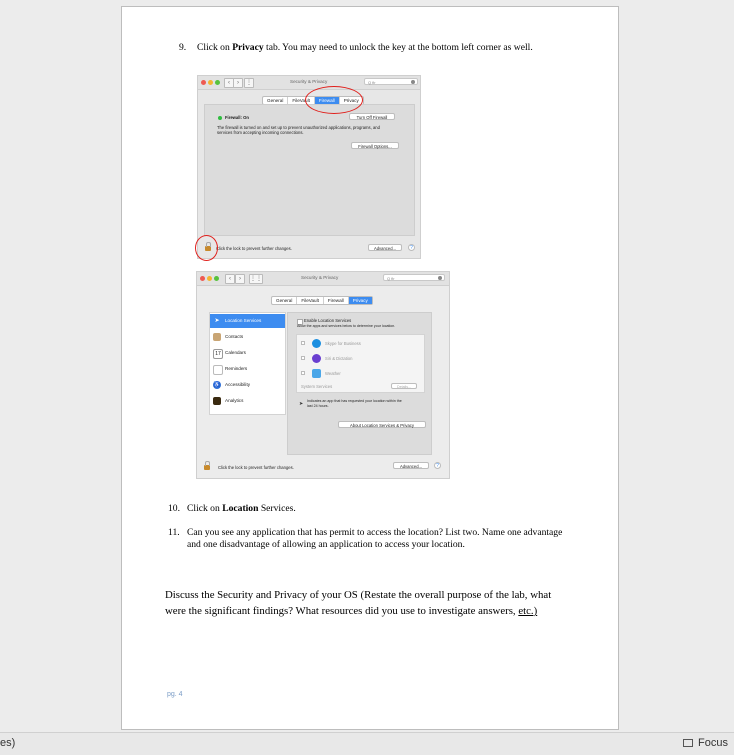 The width and height of the screenshot is (734, 755). Describe the element at coordinates (688, 743) in the screenshot. I see `focus-icon` at that location.